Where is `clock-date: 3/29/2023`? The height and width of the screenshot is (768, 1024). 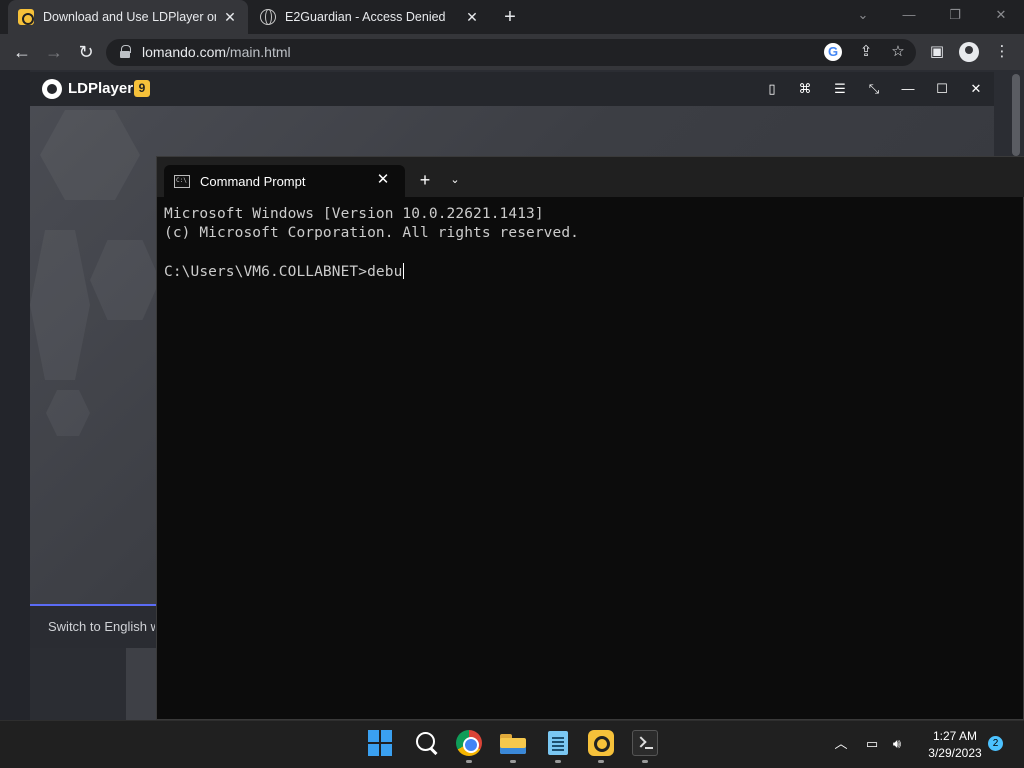 clock-date: 3/29/2023 is located at coordinates (955, 753).